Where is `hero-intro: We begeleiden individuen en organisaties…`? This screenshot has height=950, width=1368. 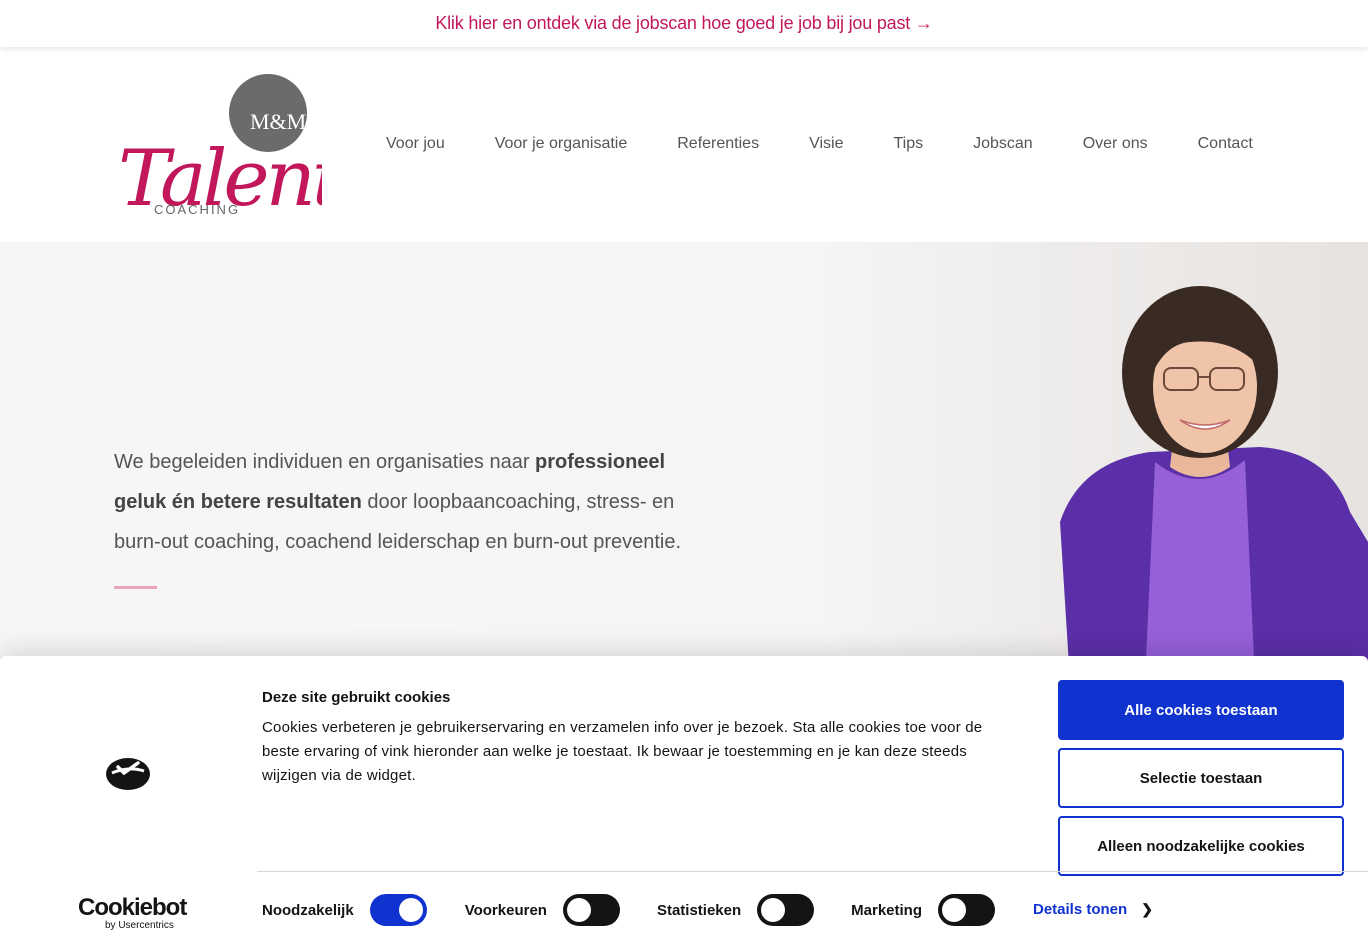 hero-intro: We begeleiden individuen en organisaties… is located at coordinates (409, 502).